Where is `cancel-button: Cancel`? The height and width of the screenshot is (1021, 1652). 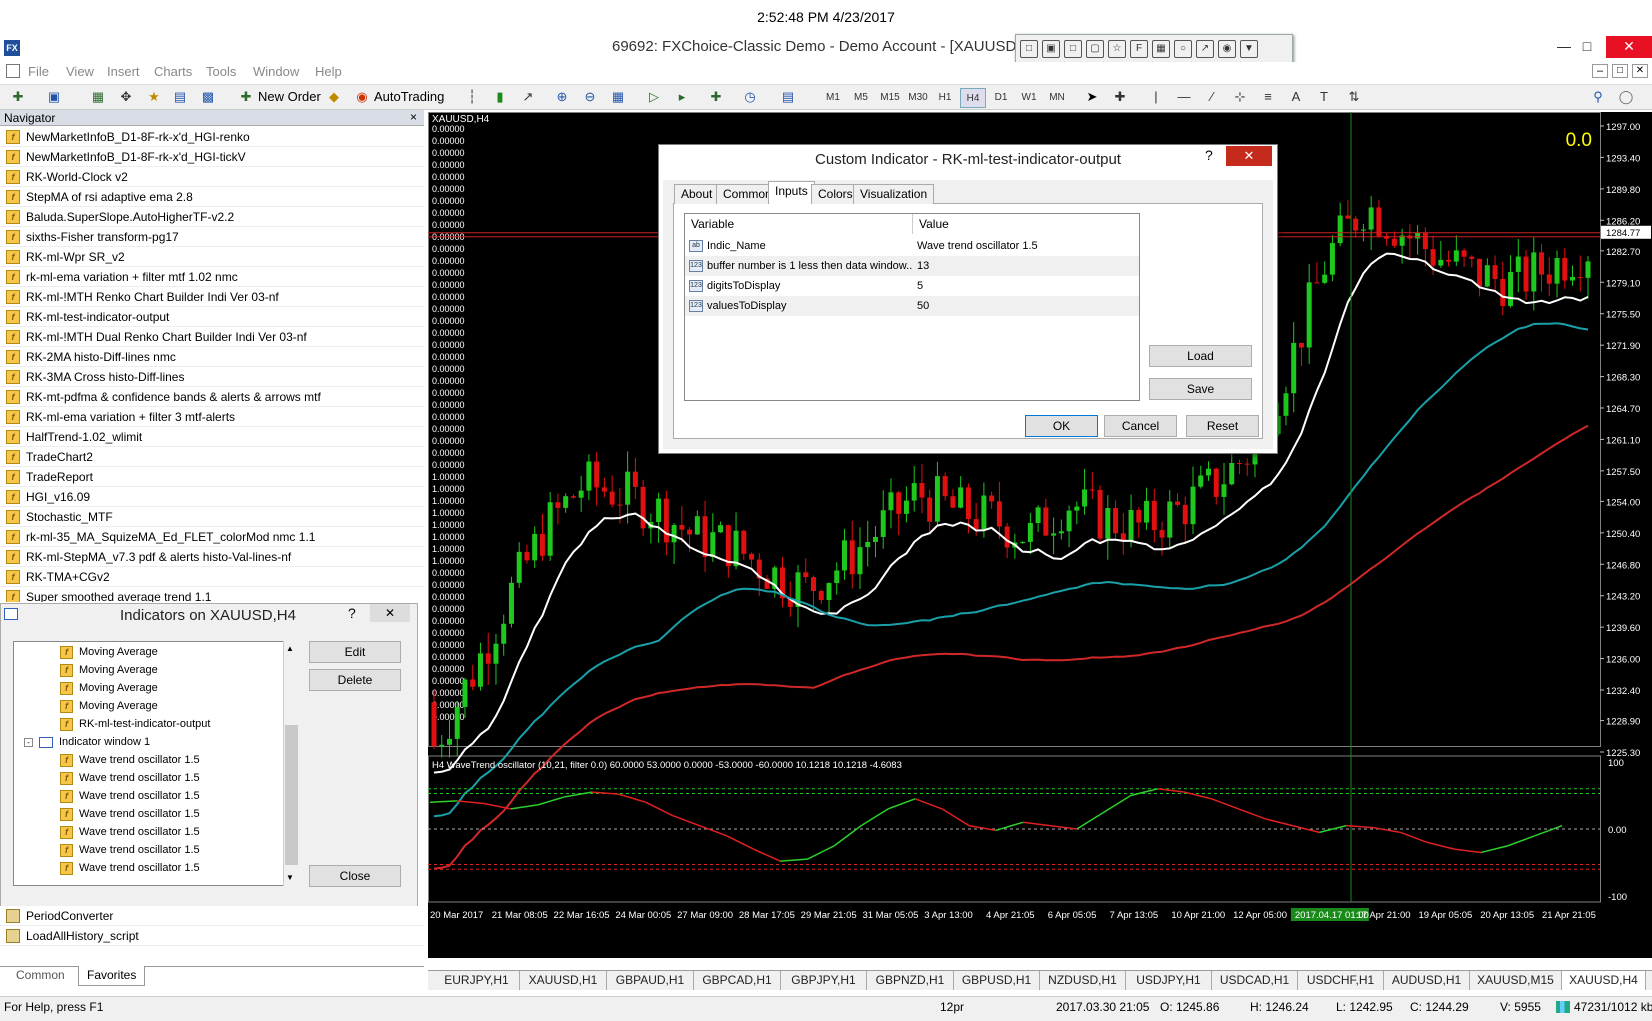
cancel-button: Cancel is located at coordinates (1140, 426).